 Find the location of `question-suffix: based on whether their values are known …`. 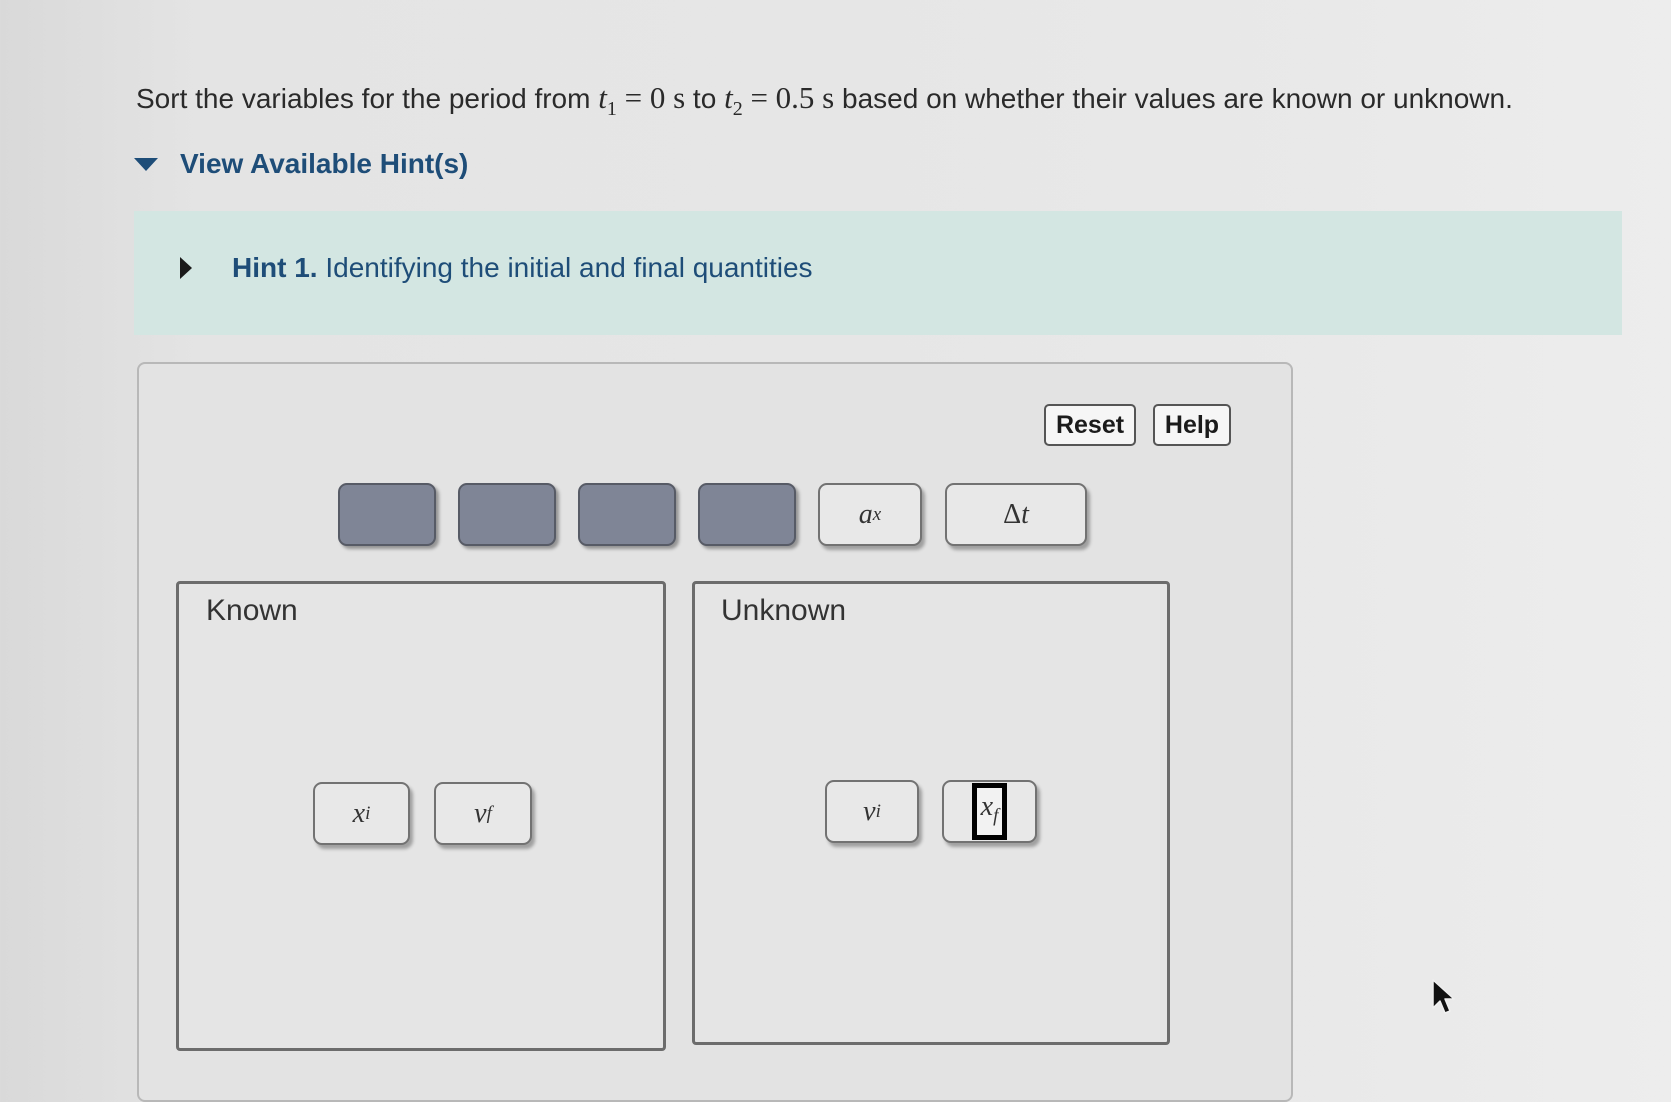

question-suffix: based on whether their values are known … is located at coordinates (1173, 98).